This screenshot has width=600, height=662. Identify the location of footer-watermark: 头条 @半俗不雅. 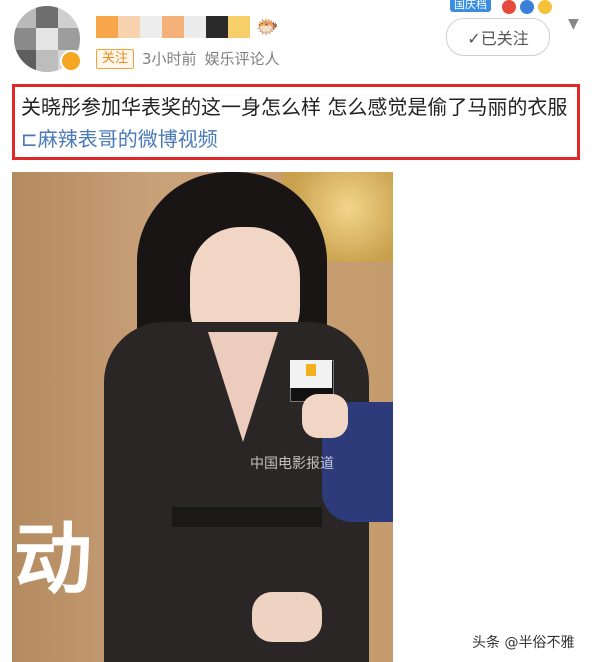
(523, 643).